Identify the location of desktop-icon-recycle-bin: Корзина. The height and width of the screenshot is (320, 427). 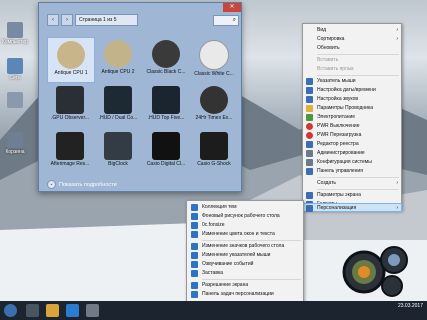
(15, 143).